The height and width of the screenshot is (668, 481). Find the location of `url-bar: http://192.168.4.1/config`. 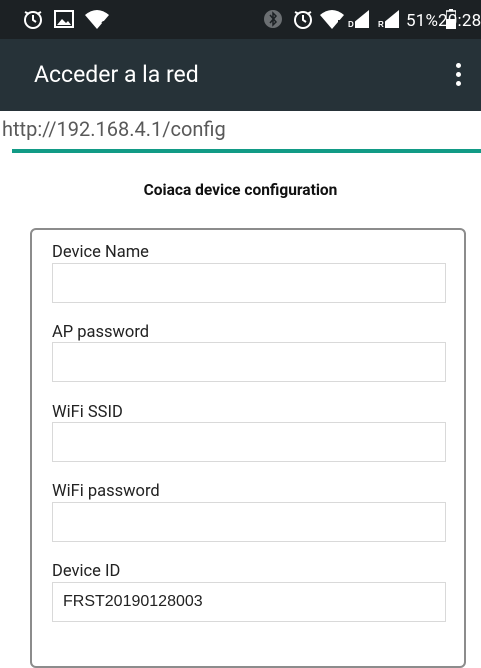

url-bar: http://192.168.4.1/config is located at coordinates (240, 130).